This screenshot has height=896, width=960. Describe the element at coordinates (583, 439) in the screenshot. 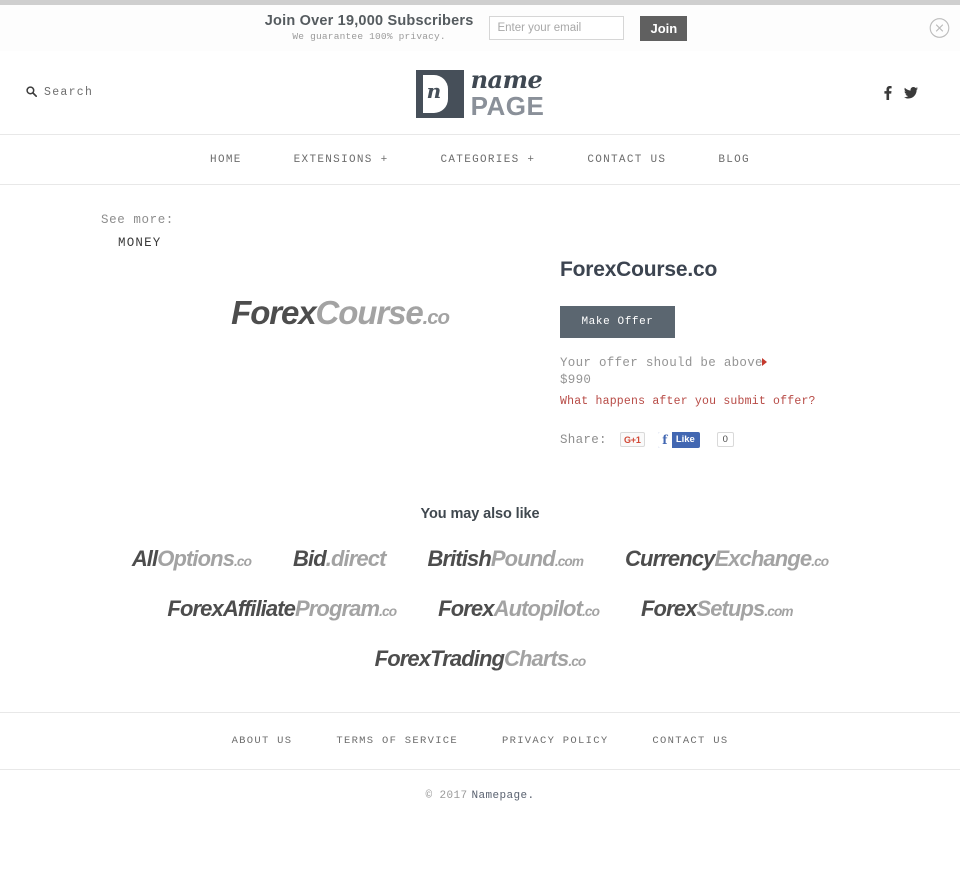

I see `share-label: Share:` at that location.